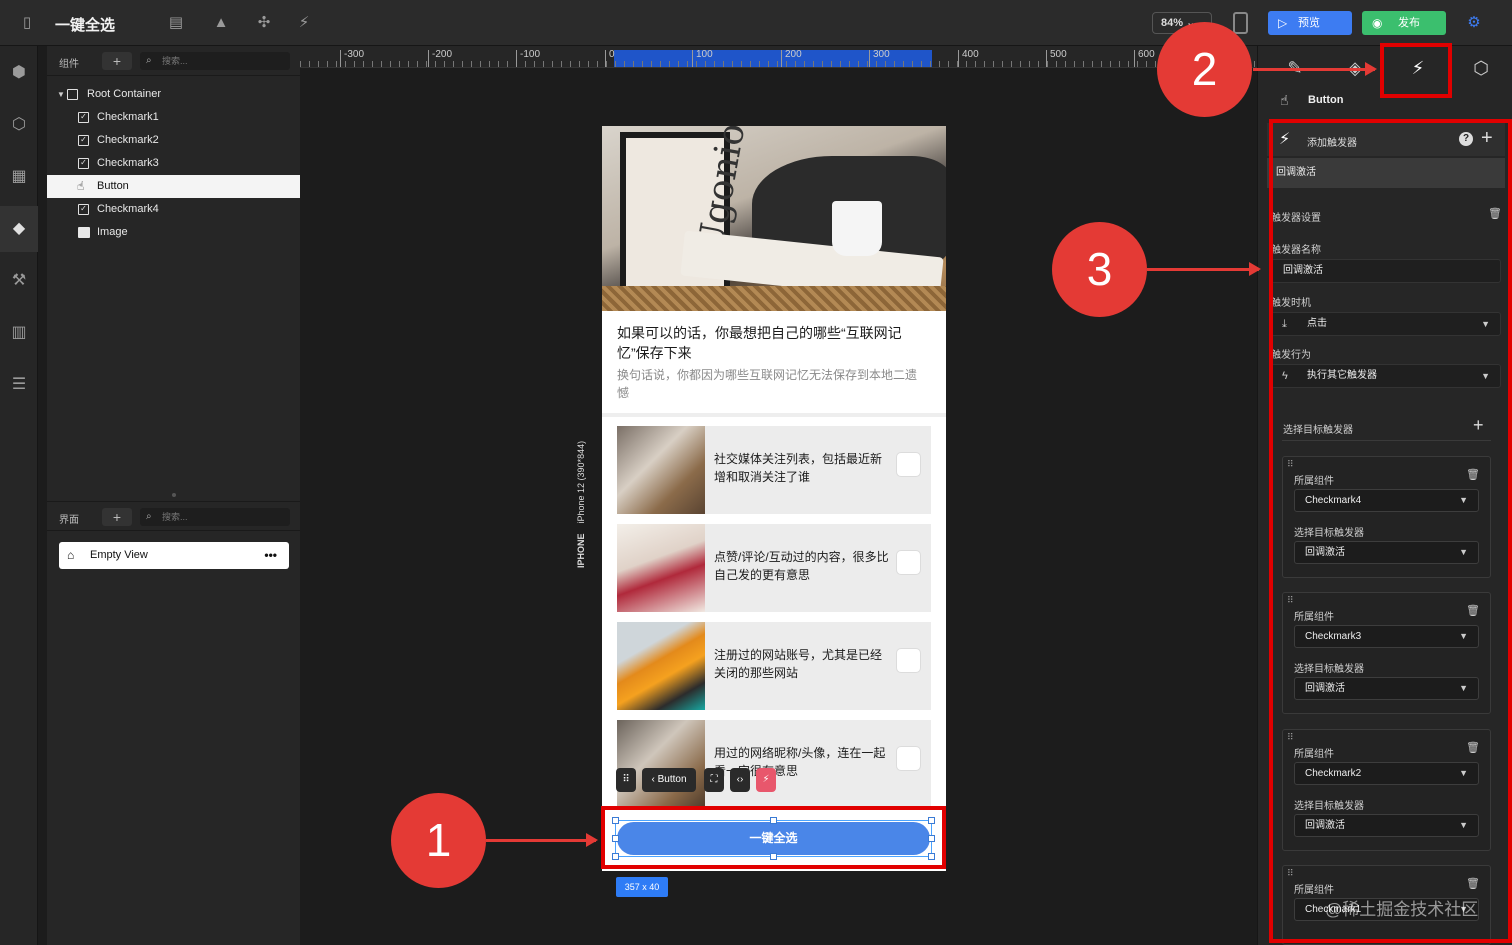 This screenshot has height=945, width=1512. What do you see at coordinates (173, 232) in the screenshot?
I see `tree-item-image: Image` at bounding box center [173, 232].